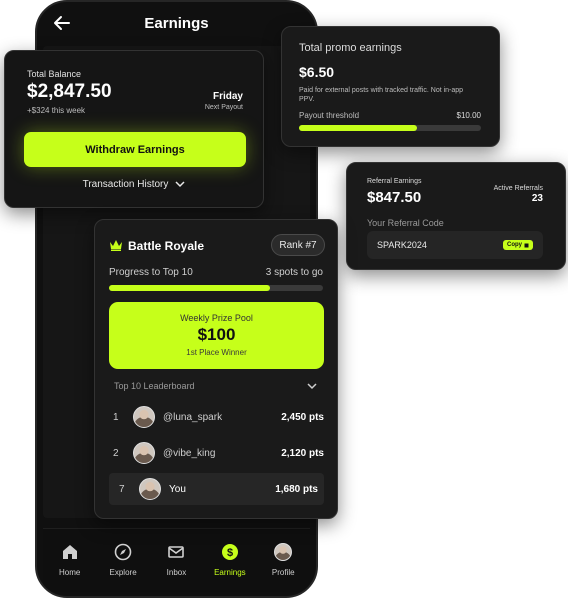 This screenshot has width=568, height=600. I want to click on nav-label: Inbox, so click(176, 572).